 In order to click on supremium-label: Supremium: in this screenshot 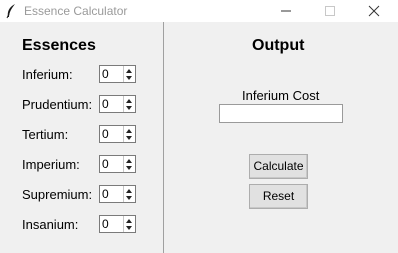, I will do `click(57, 194)`.